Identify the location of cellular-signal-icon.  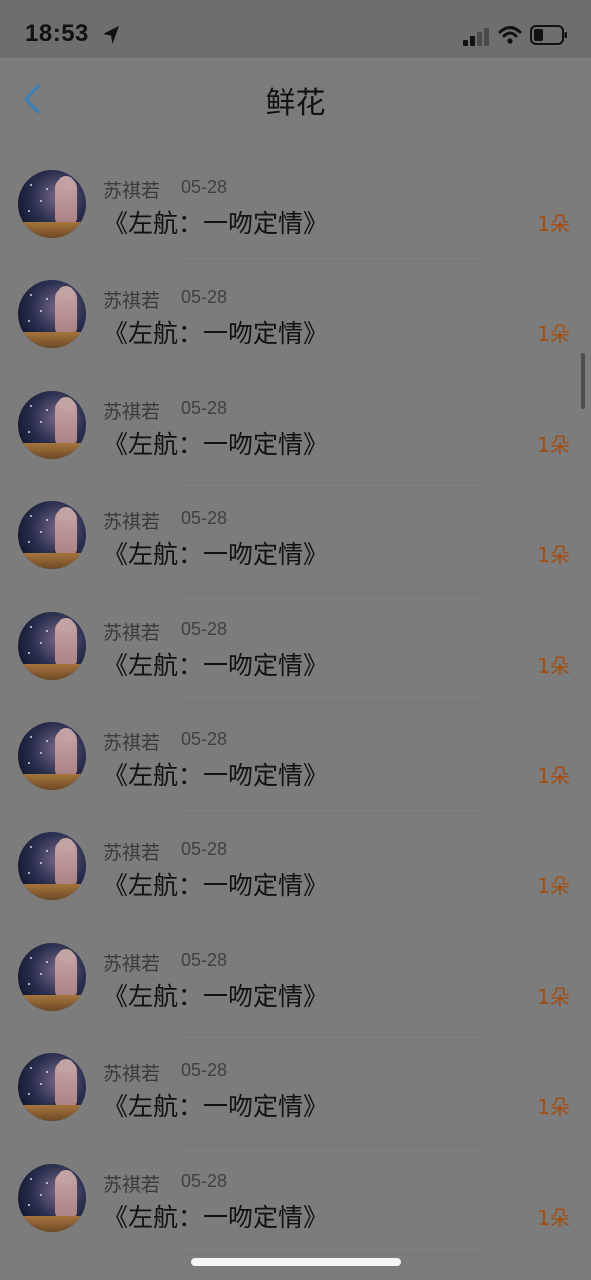
(476, 37).